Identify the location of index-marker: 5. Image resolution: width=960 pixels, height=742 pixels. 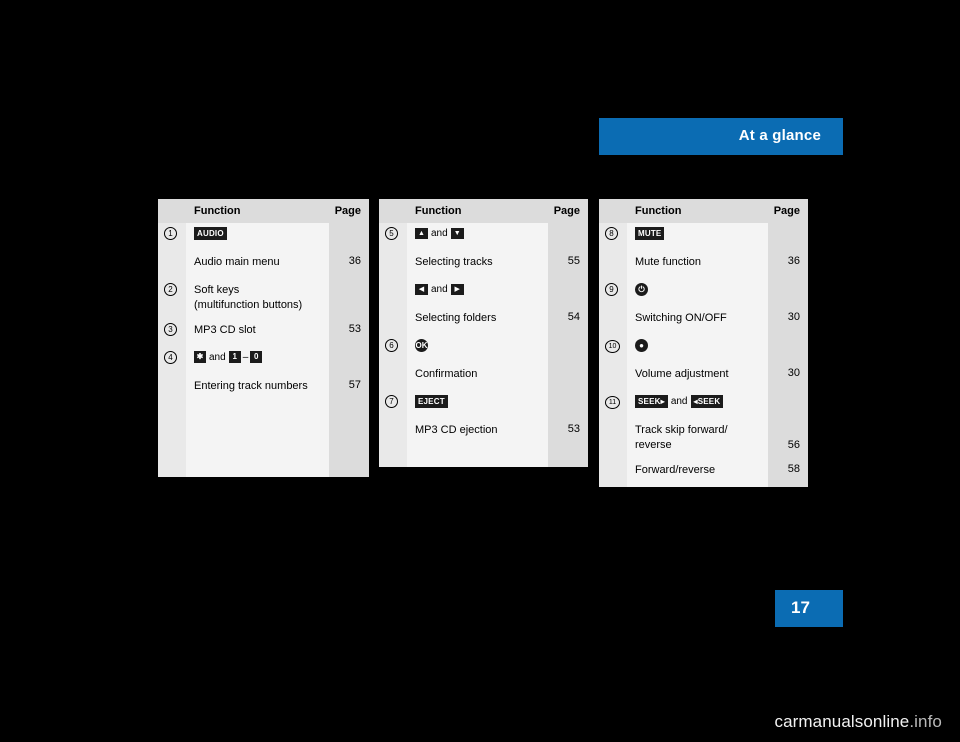
(391, 233).